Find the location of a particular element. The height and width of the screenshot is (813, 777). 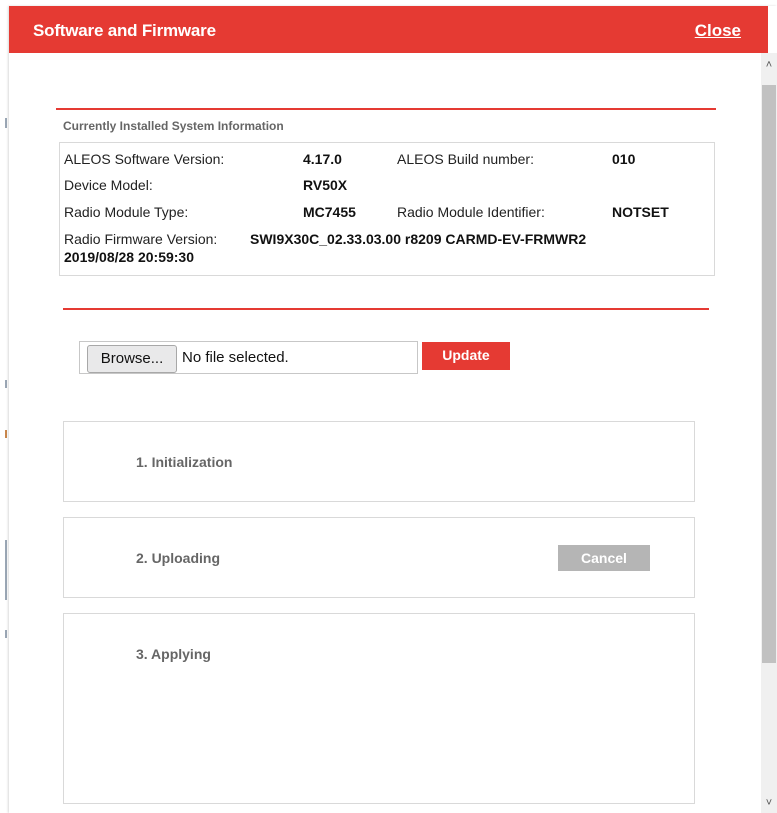

section-divider-top is located at coordinates (386, 109).